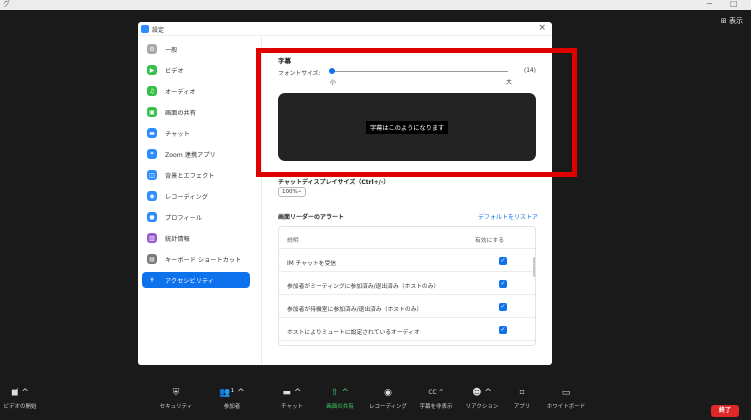  What do you see at coordinates (152, 91) in the screenshot?
I see `headphone-icon: ♫` at bounding box center [152, 91].